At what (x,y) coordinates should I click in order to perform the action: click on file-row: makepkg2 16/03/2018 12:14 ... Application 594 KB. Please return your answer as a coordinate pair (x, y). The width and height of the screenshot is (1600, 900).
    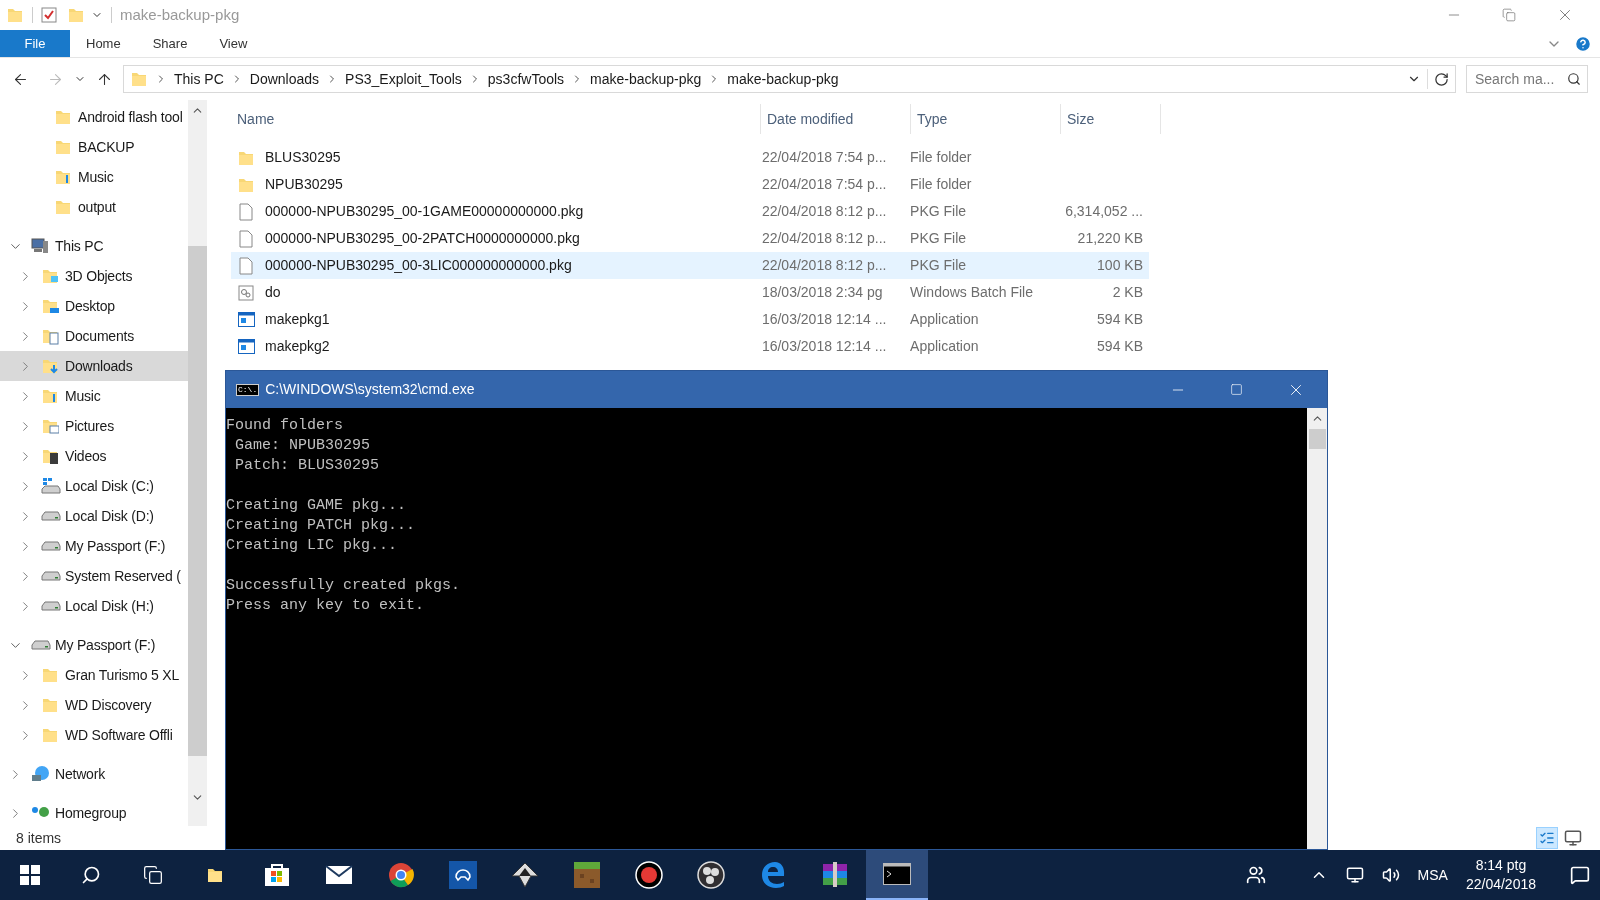
    Looking at the image, I should click on (690, 346).